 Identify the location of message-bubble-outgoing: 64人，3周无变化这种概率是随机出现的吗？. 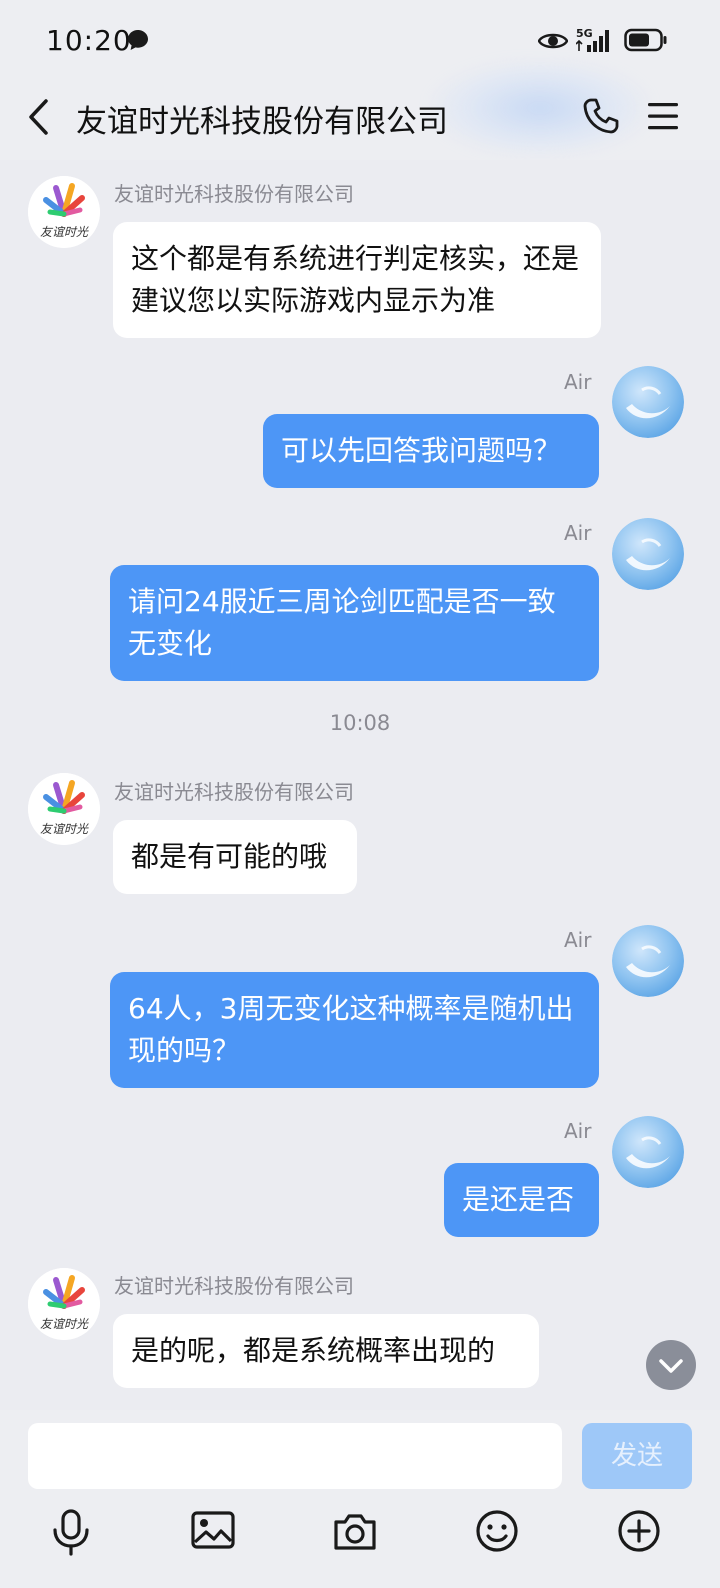
(354, 1030).